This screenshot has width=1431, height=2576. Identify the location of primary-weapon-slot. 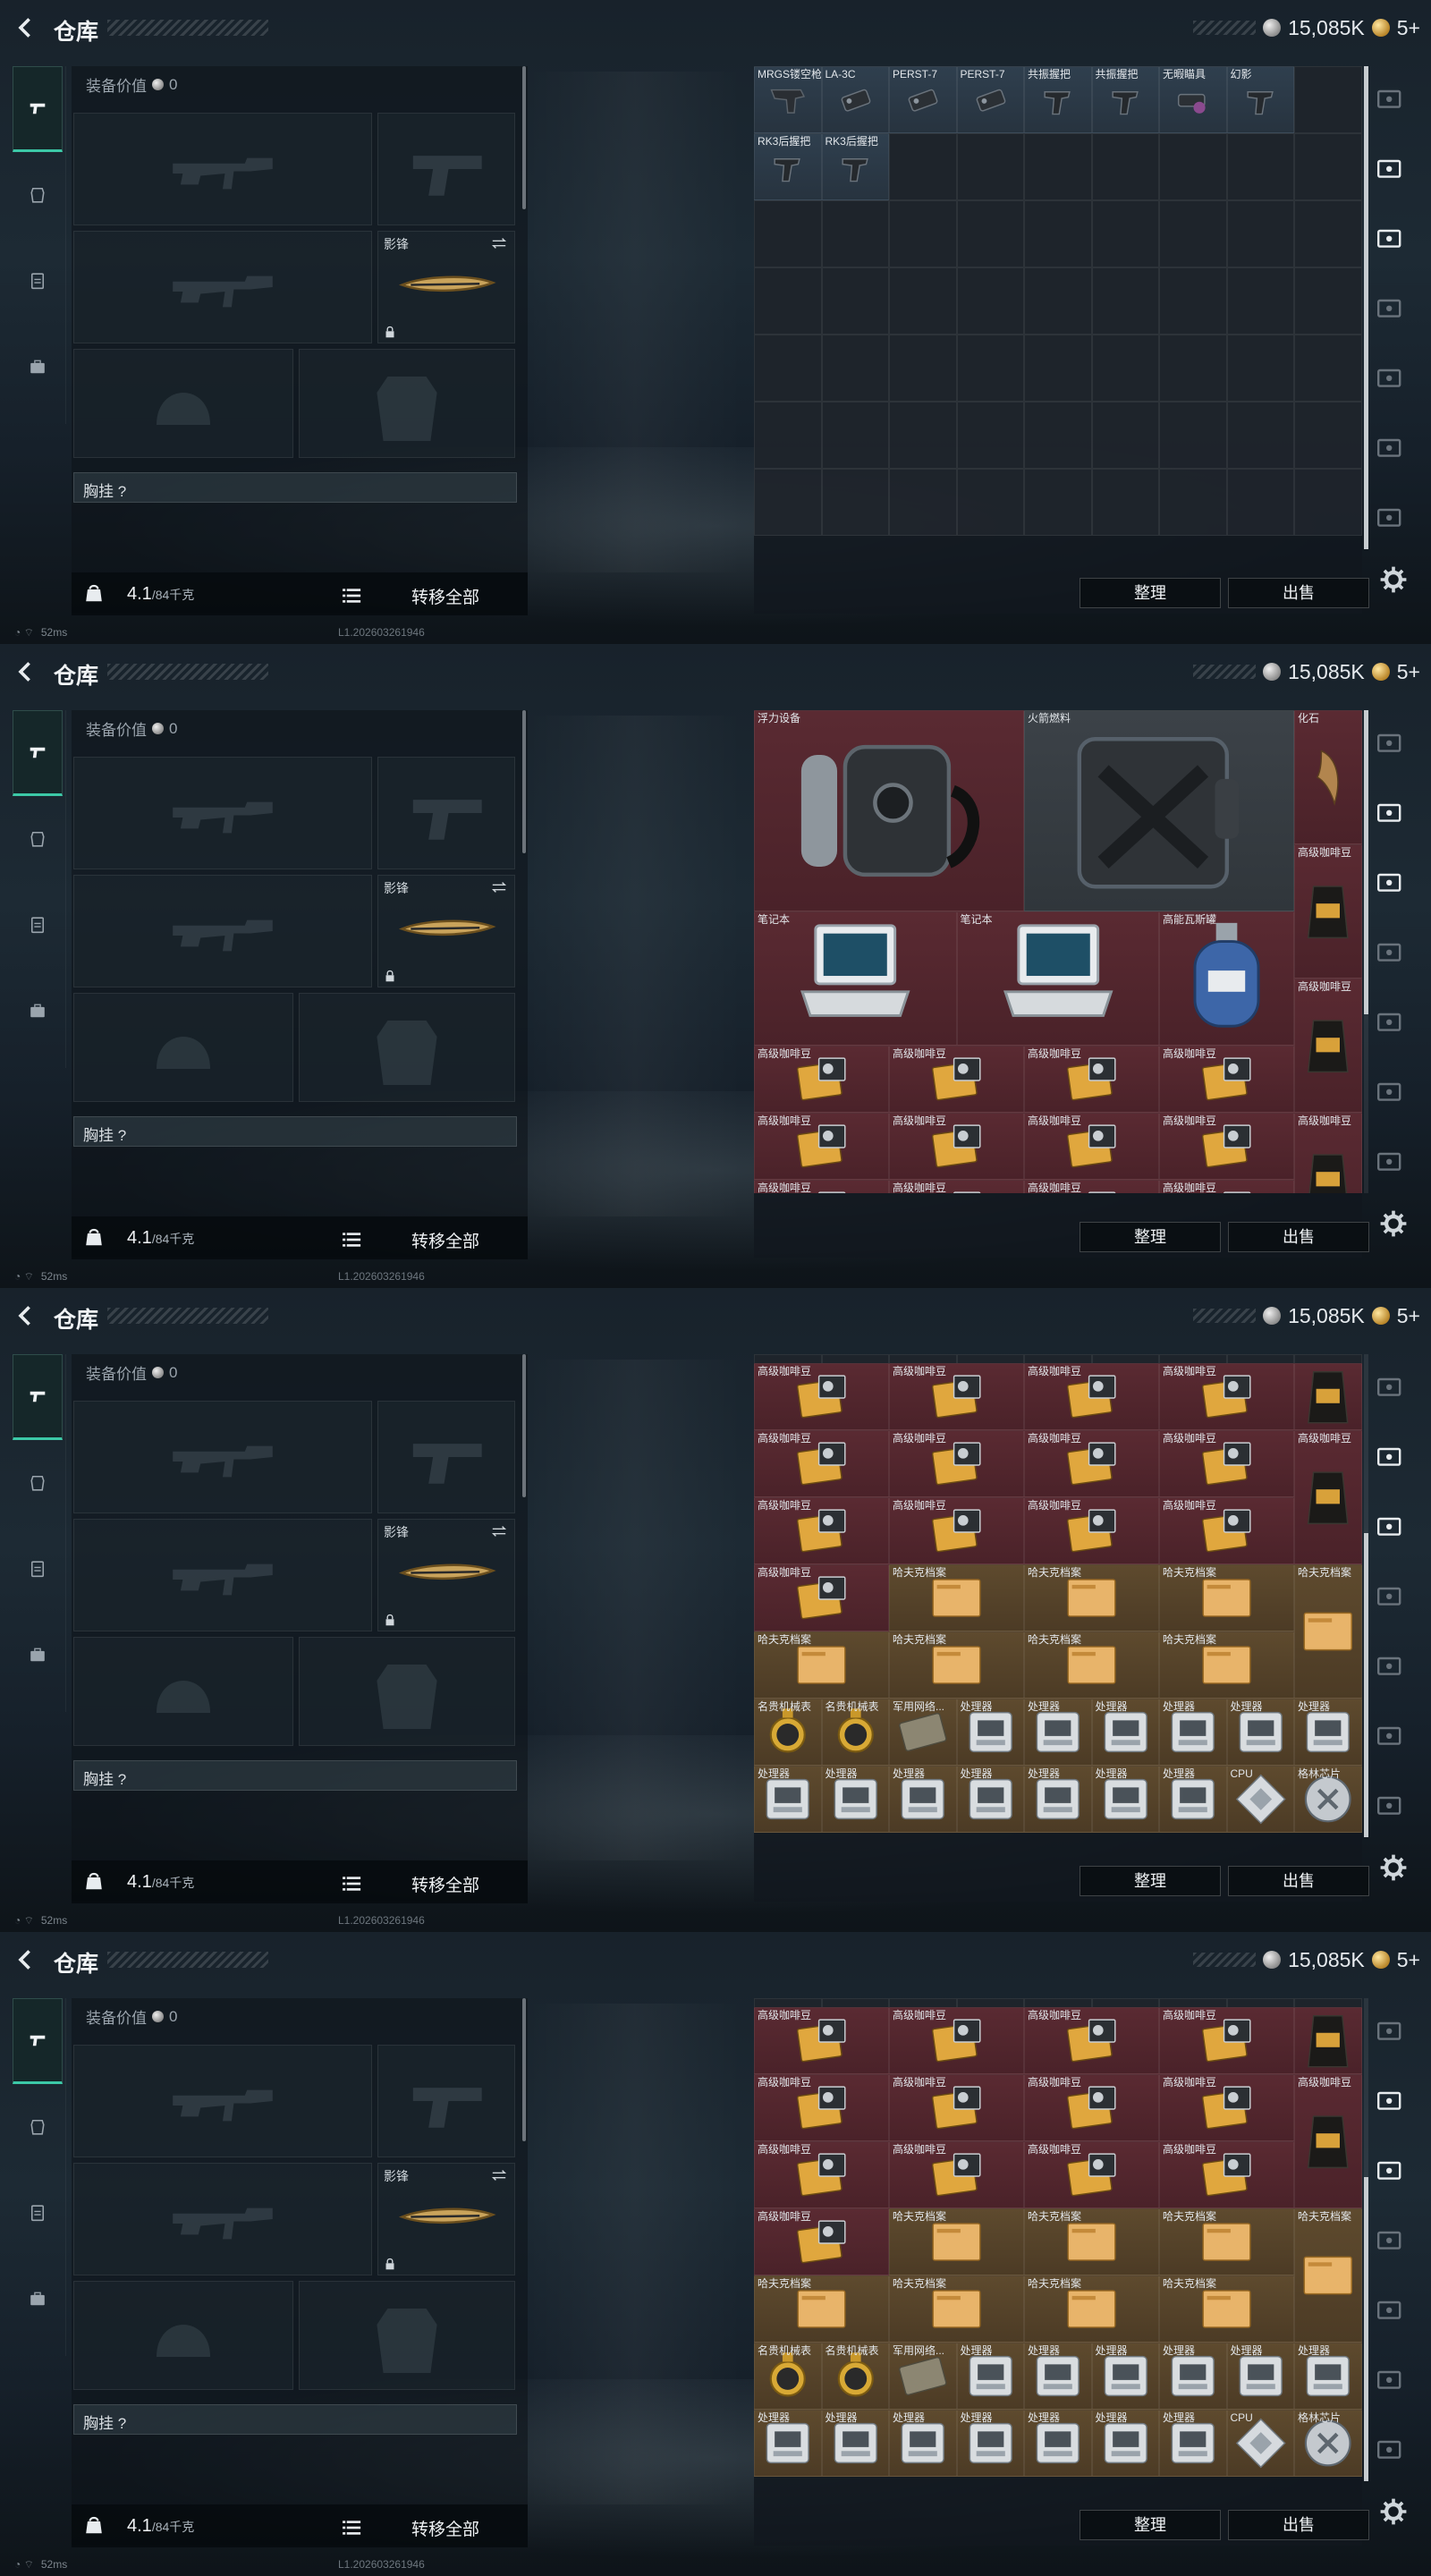
(223, 169).